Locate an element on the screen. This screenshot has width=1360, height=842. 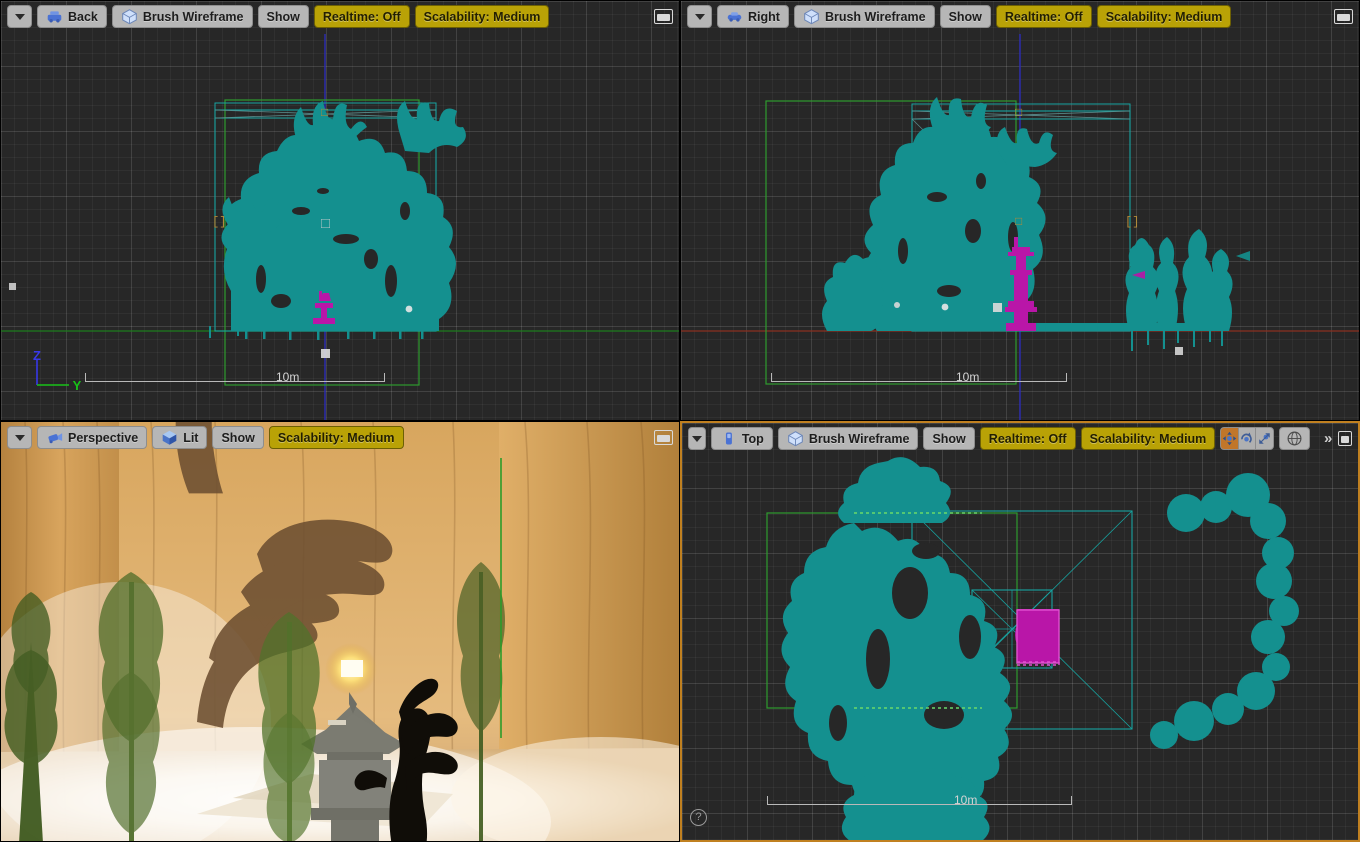
view-mode-label: Lit is located at coordinates (191, 437).